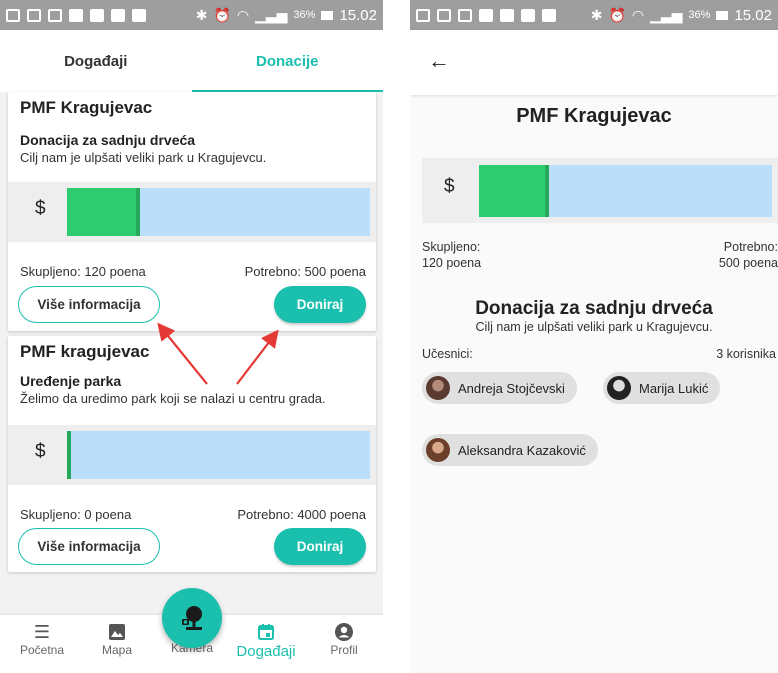 This screenshot has width=778, height=673. I want to click on participant-name: Aleksandra Kazaković, so click(522, 450).